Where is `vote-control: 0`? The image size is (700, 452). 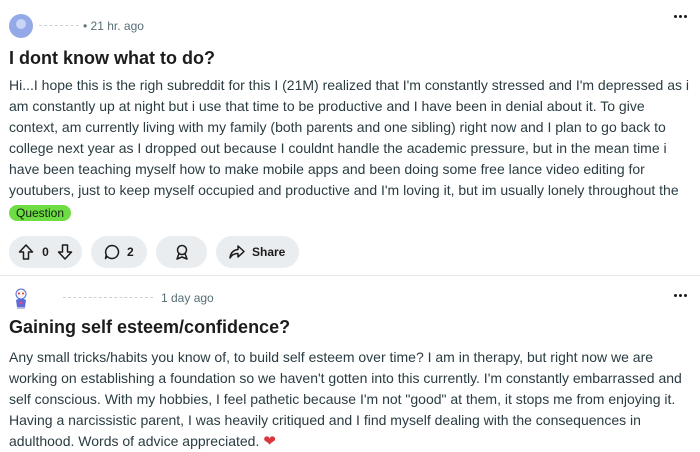 vote-control: 0 is located at coordinates (45, 252).